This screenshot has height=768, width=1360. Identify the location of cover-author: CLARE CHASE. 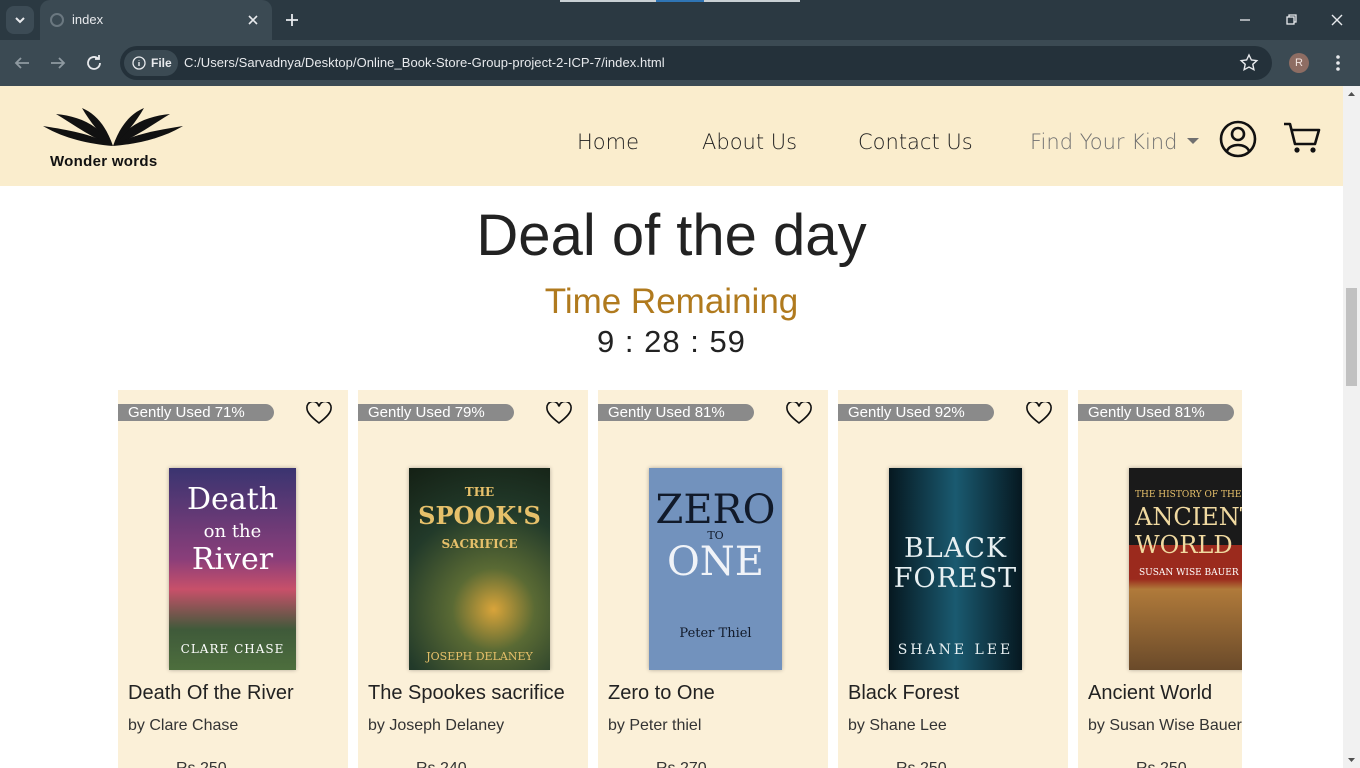
(232, 649).